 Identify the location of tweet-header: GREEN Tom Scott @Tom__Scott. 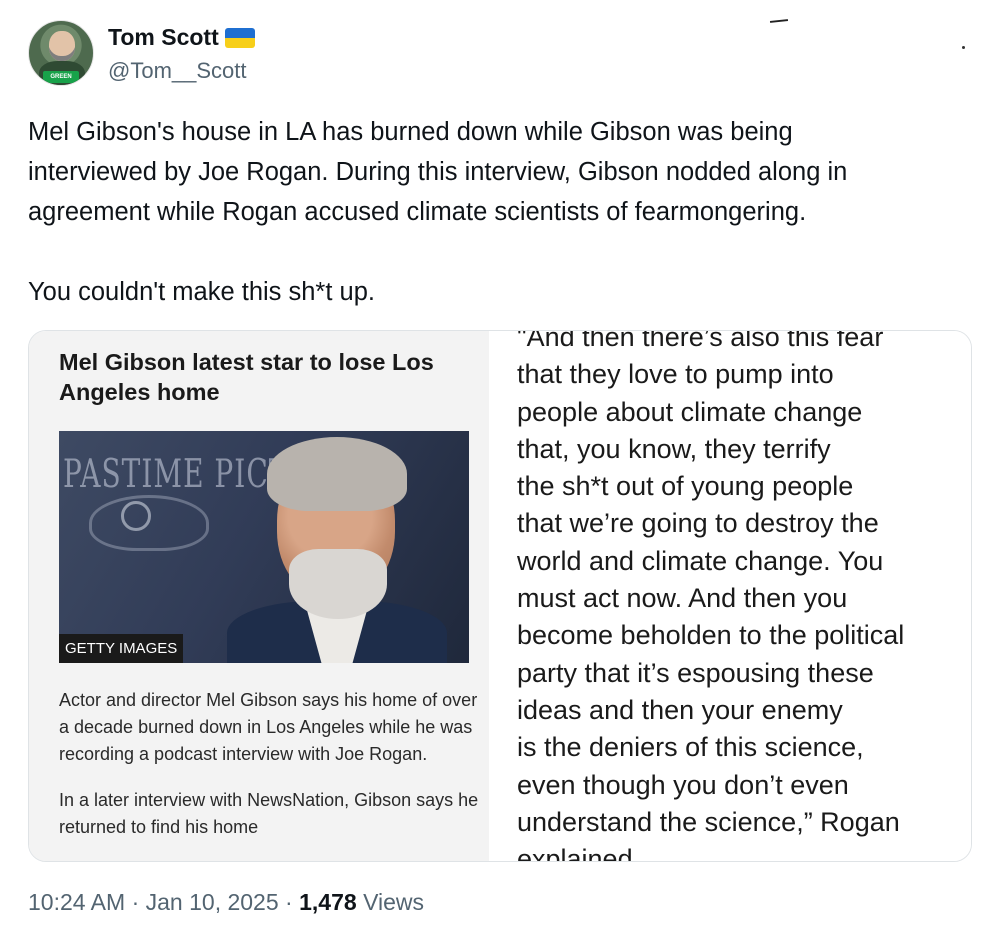
(478, 55).